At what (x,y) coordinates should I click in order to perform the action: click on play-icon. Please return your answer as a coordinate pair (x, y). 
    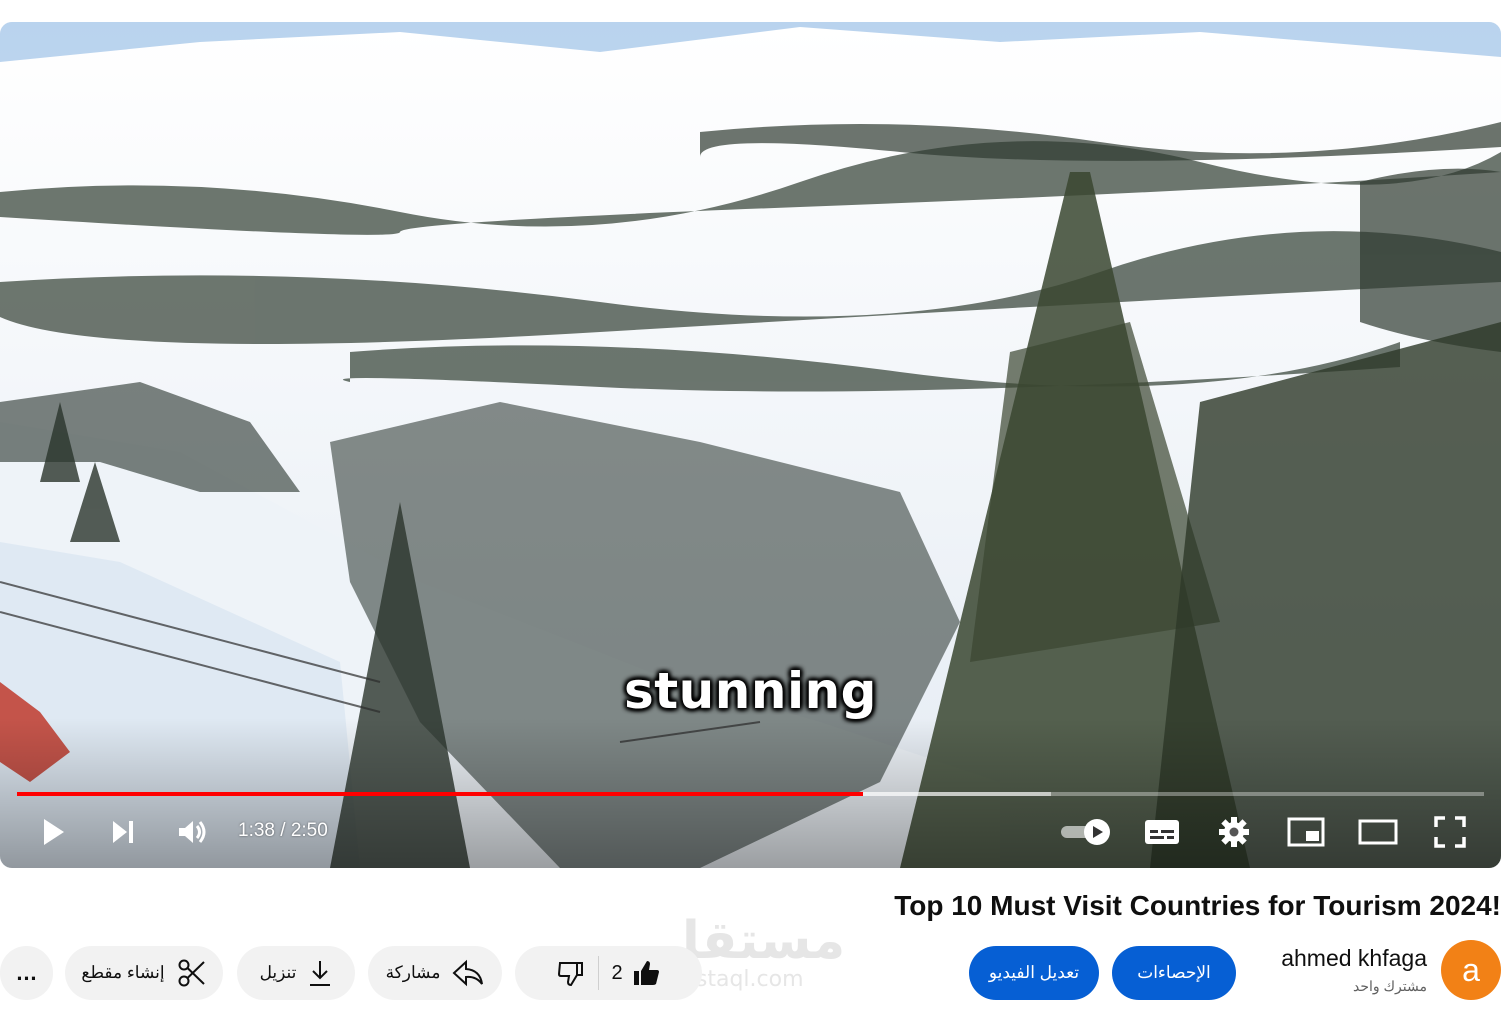
    Looking at the image, I should click on (52, 832).